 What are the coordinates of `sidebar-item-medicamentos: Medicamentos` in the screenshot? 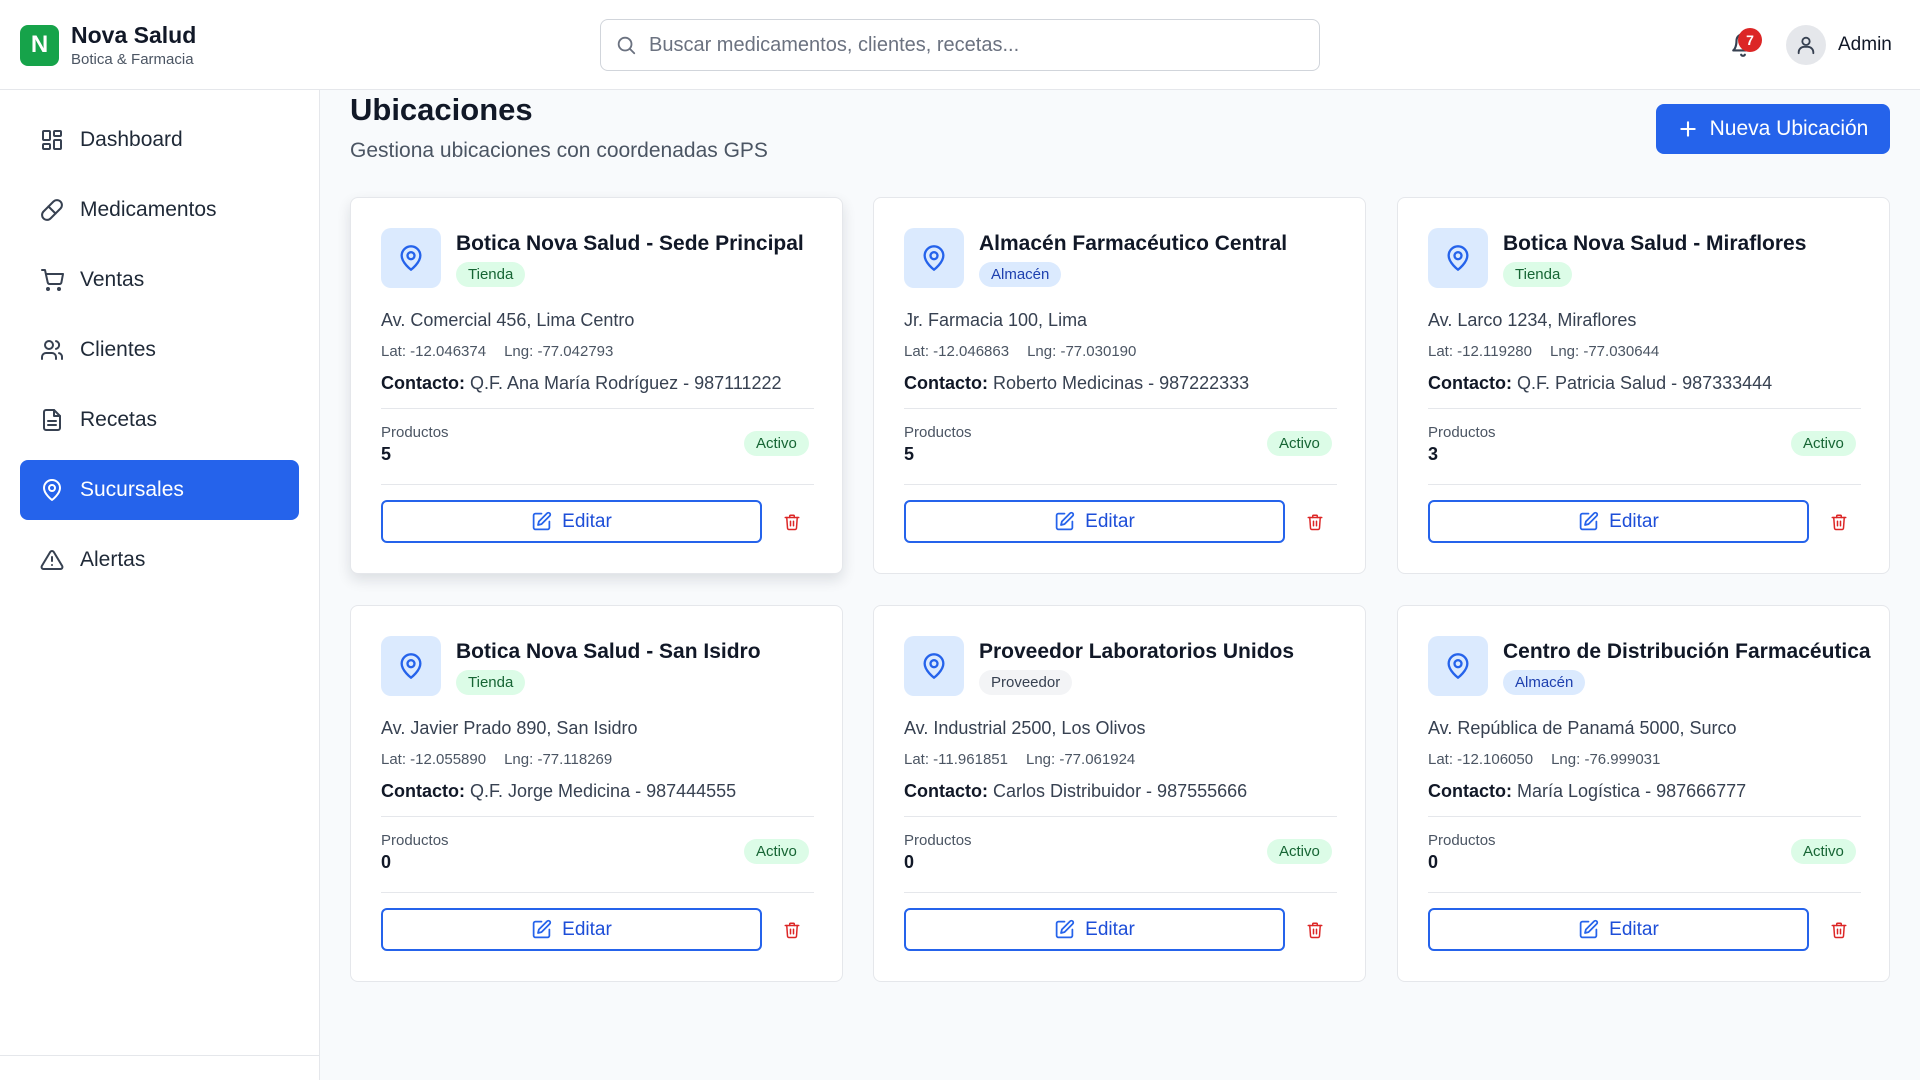 It's located at (159, 210).